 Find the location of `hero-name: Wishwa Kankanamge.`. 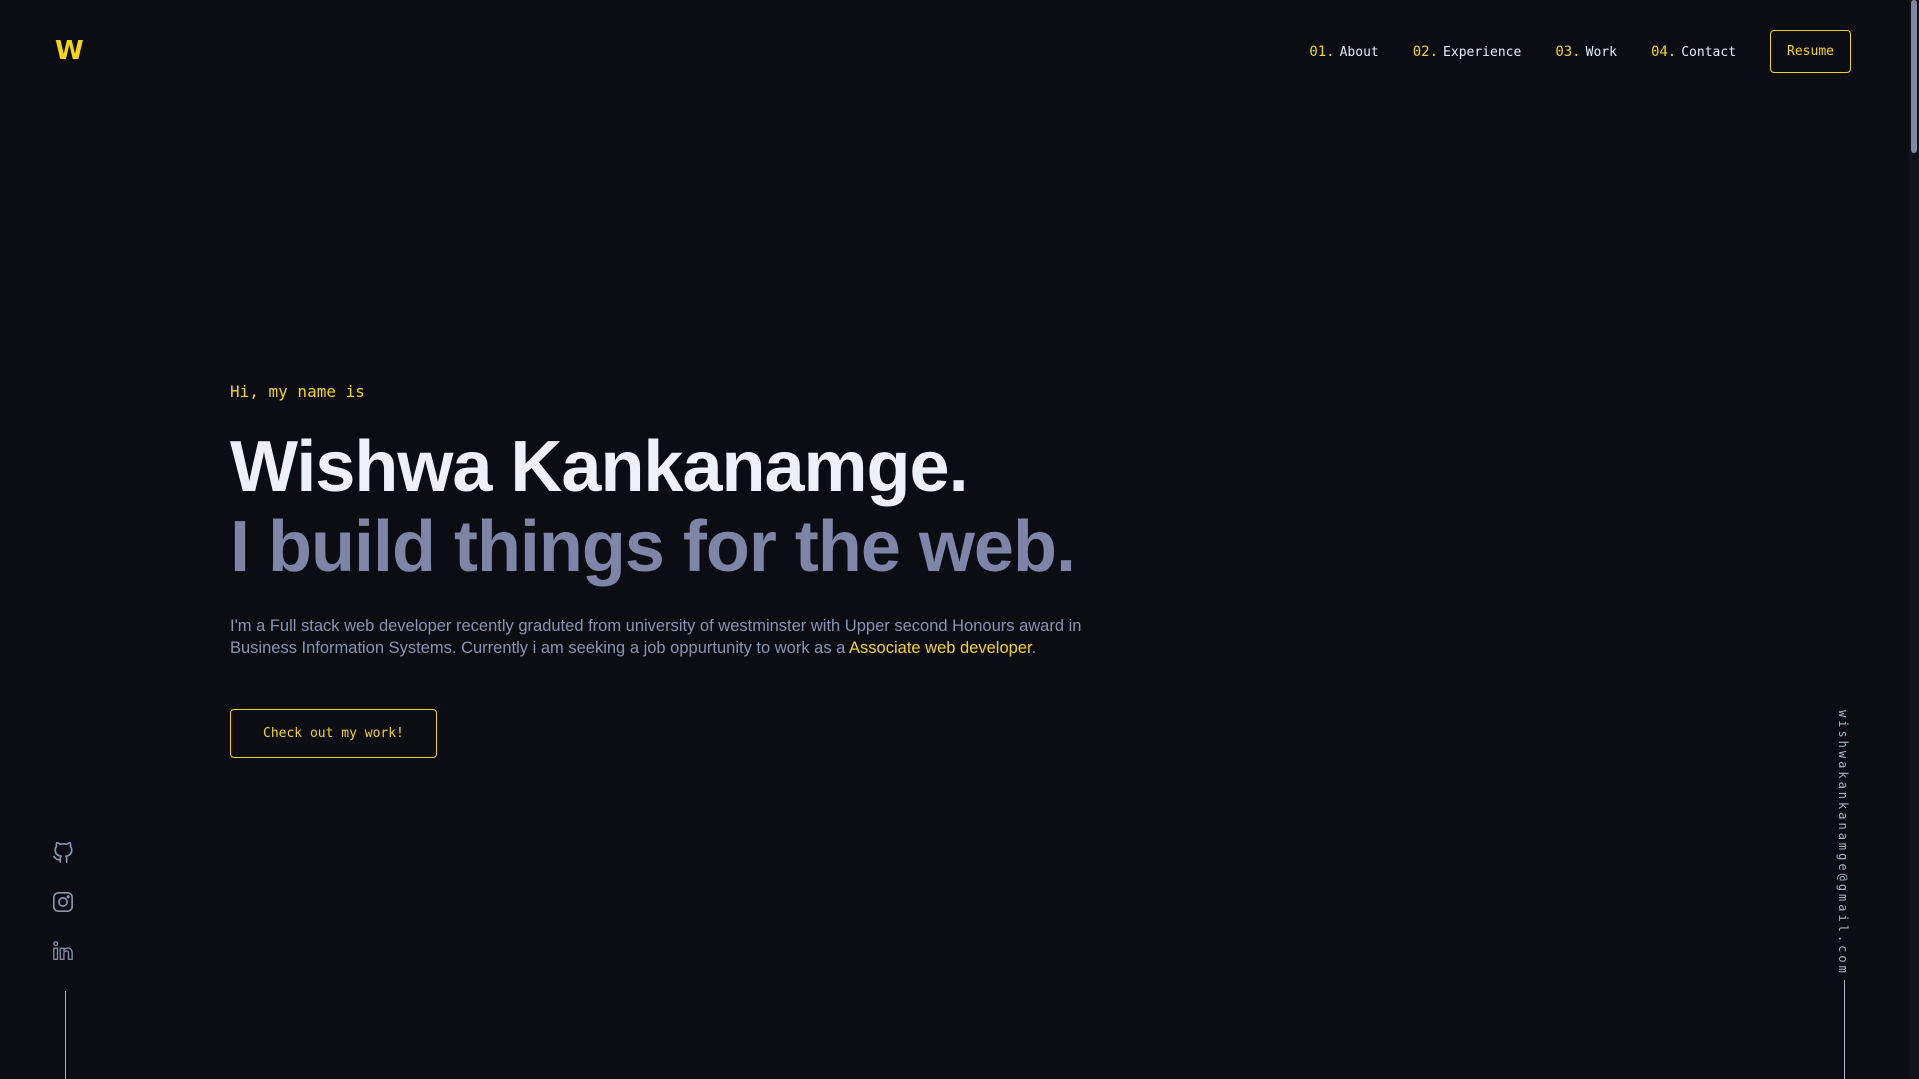

hero-name: Wishwa Kankanamge. is located at coordinates (599, 467).